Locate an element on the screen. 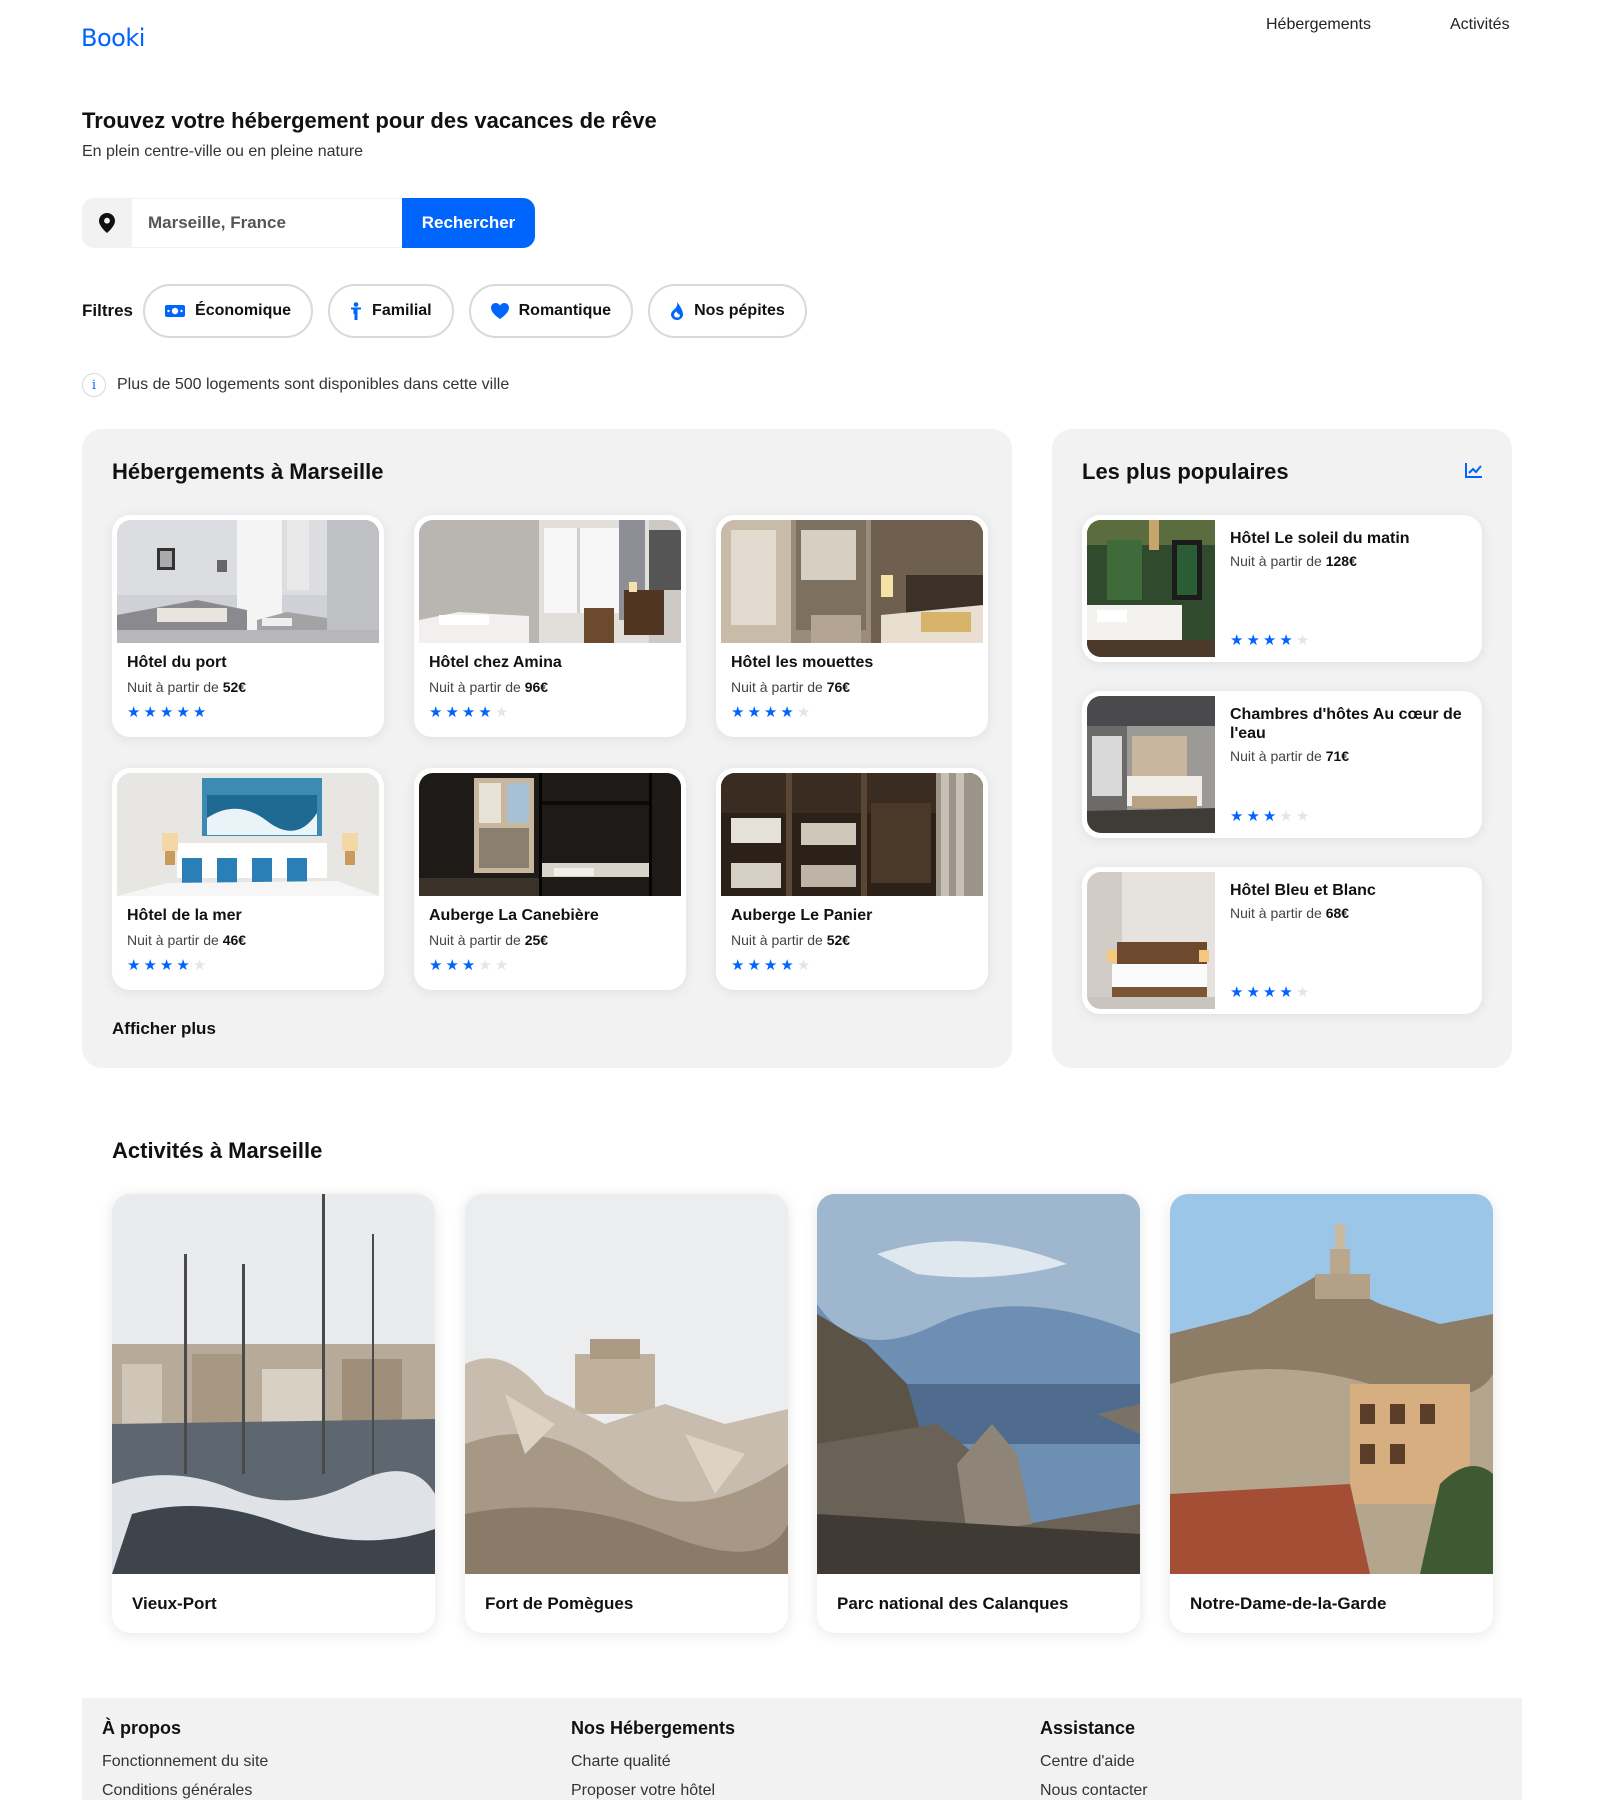  filter-familial: Familial is located at coordinates (391, 311).